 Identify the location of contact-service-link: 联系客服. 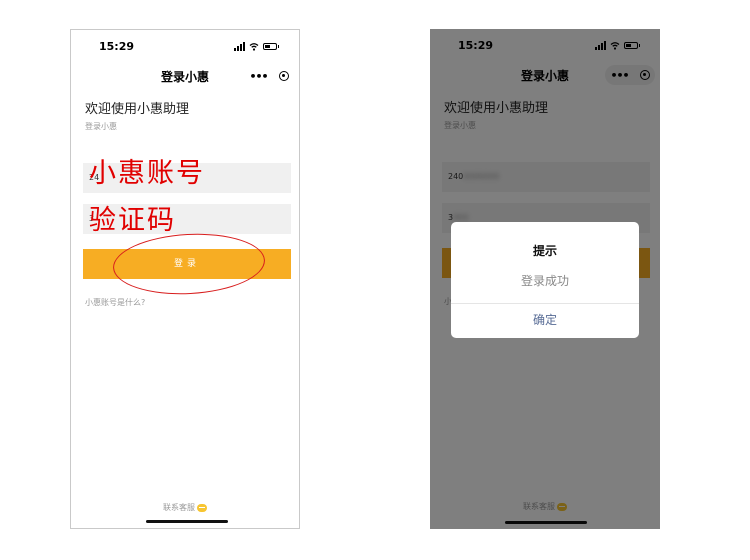
(185, 507).